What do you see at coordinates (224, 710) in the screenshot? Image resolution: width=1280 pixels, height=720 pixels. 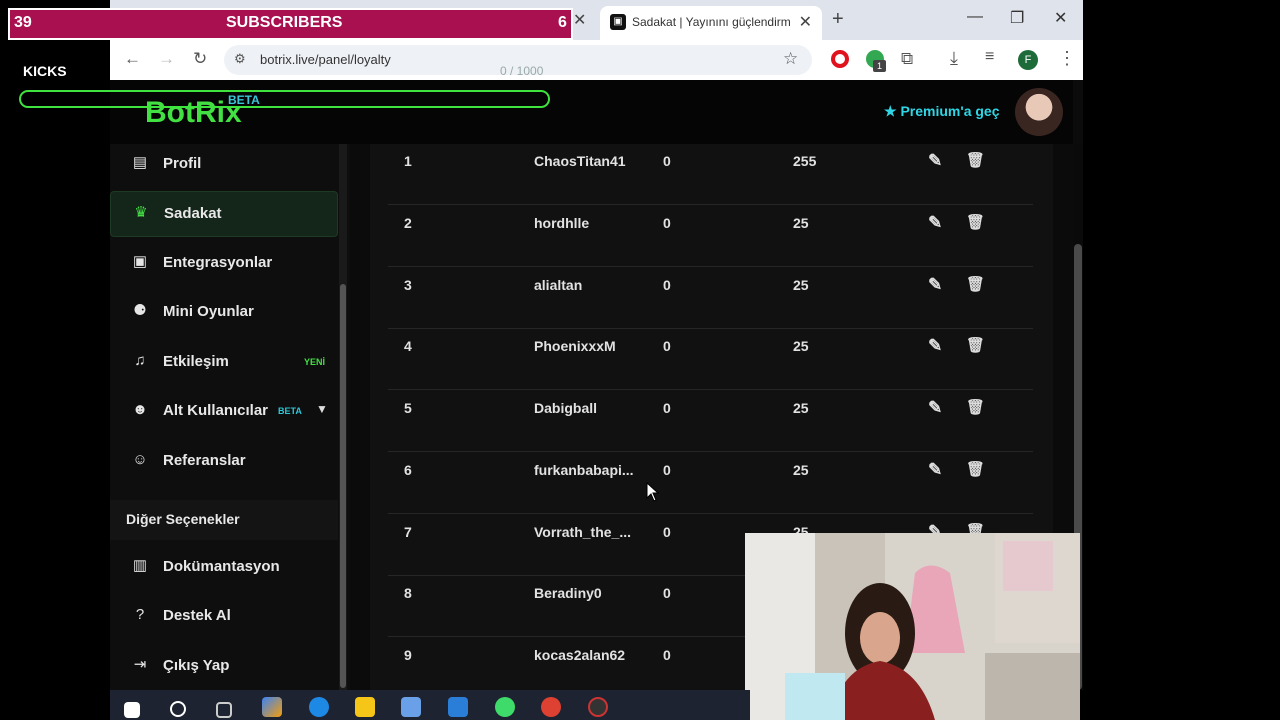 I see `task-view-icon` at bounding box center [224, 710].